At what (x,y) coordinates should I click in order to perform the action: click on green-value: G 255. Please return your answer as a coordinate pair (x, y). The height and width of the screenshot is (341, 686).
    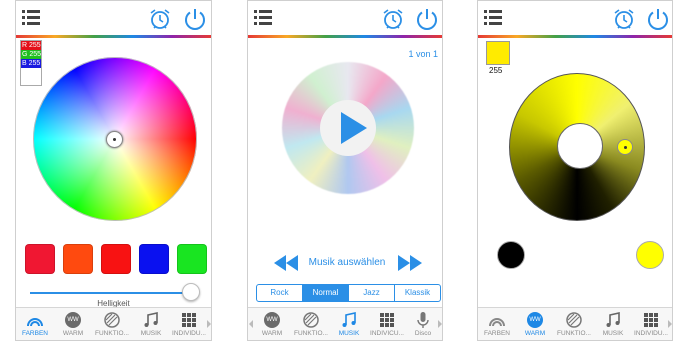
    Looking at the image, I should click on (31, 54).